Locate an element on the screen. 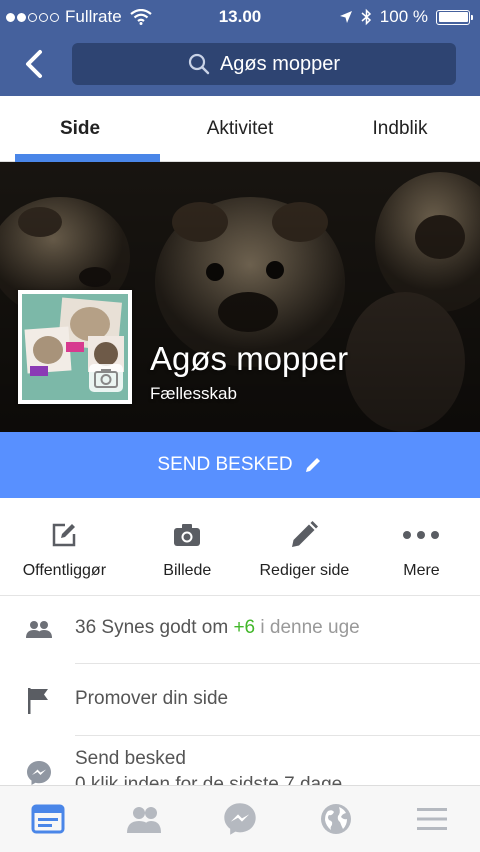 This screenshot has height=852, width=480. action-bar: Offentliggør Billede Rediger side Mere is located at coordinates (240, 547).